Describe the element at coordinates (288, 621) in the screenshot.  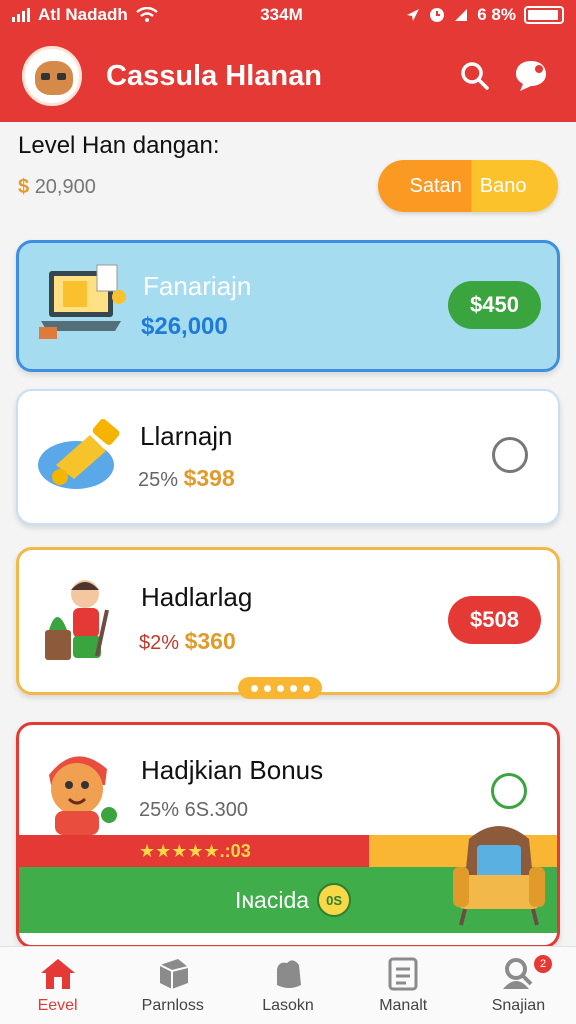
I see `offer-card: Hadlarlag $2% $360 $508` at that location.